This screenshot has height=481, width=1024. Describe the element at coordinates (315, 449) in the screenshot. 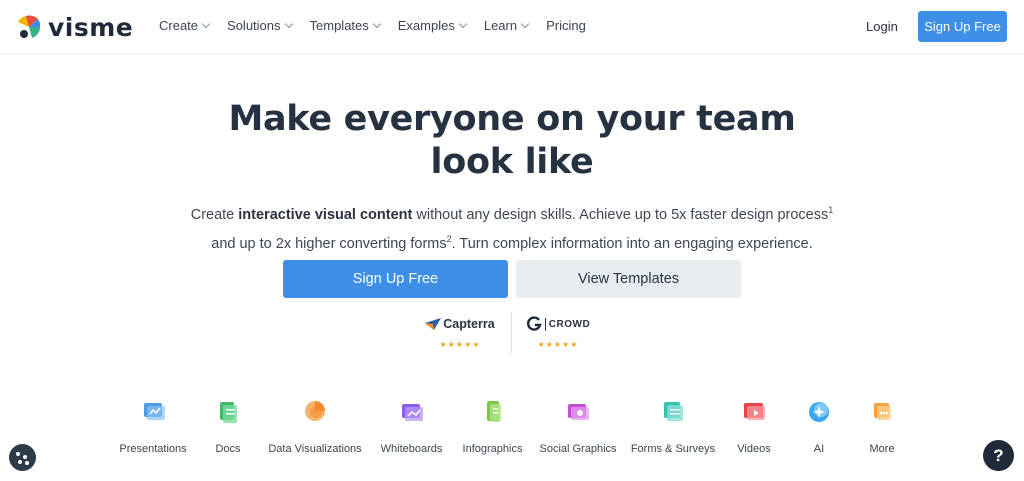

I see `feature-label: Data Visualizations` at that location.